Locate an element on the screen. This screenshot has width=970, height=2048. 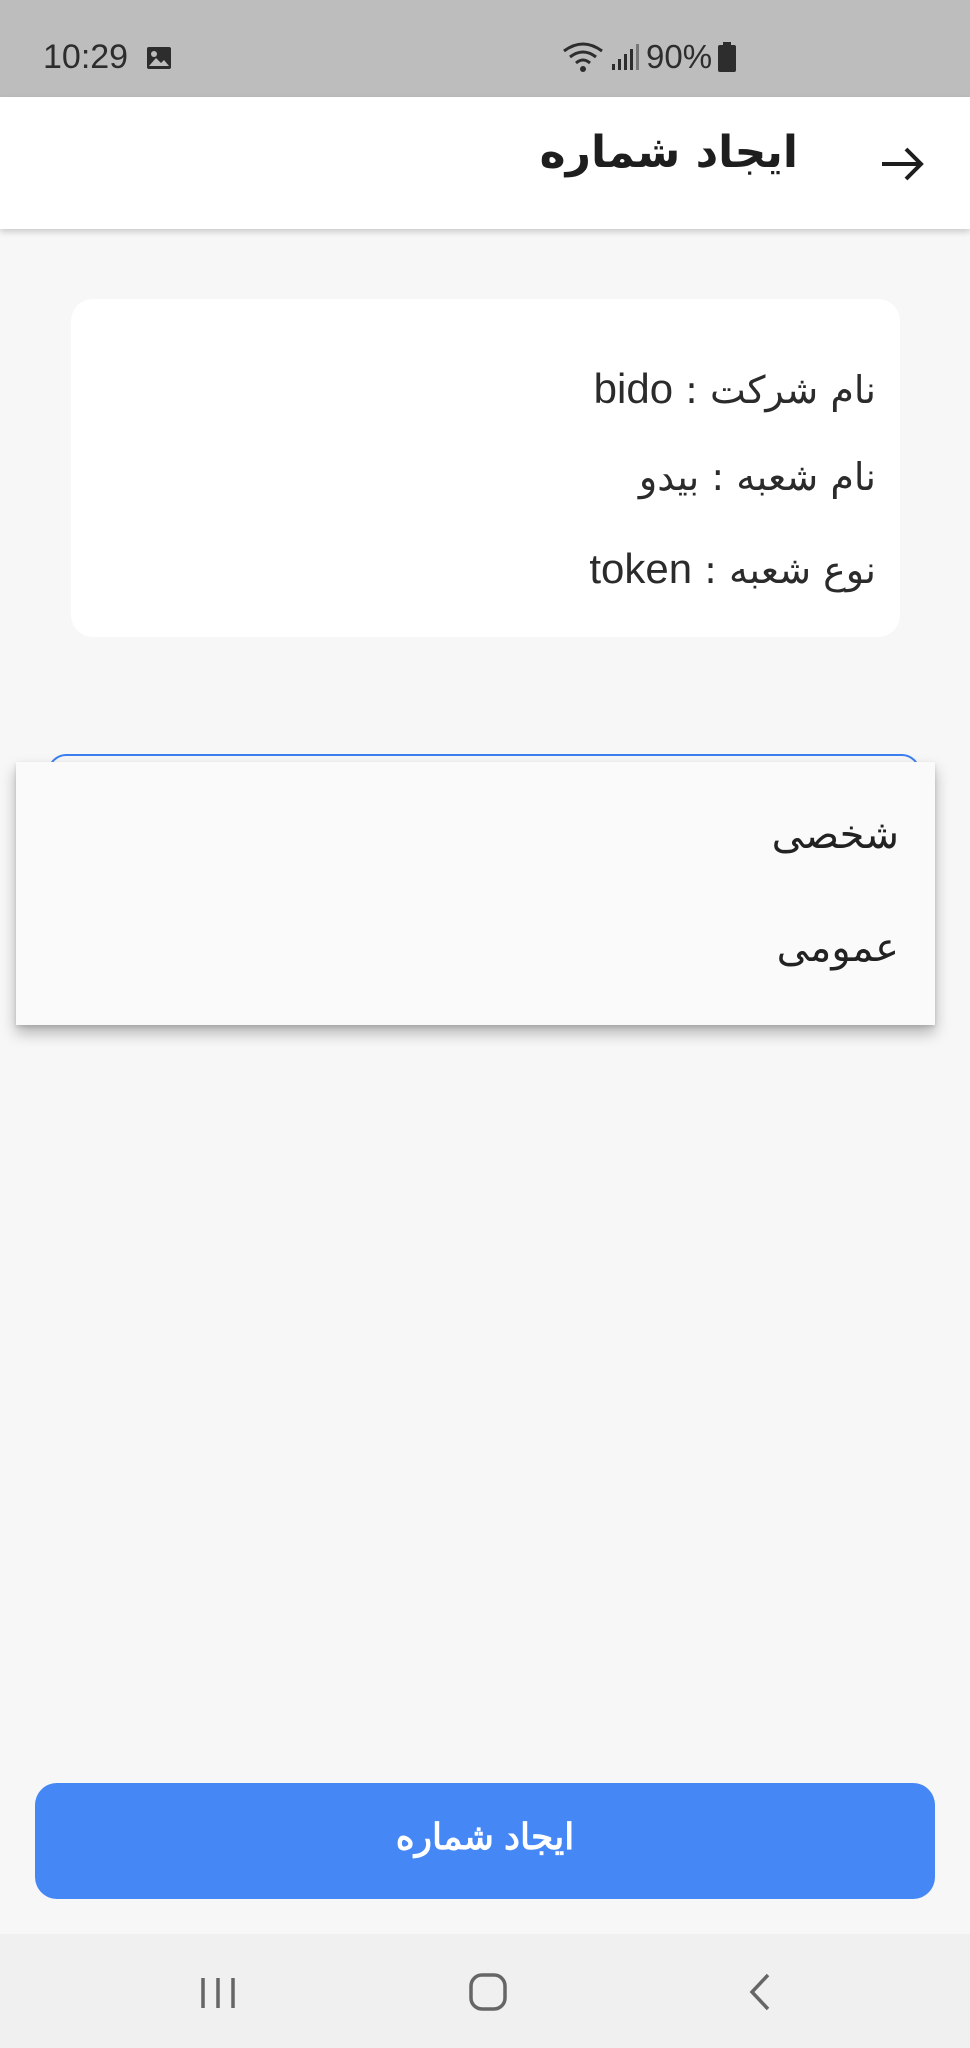
dropdown-option-personal: شخصی is located at coordinates (835, 835).